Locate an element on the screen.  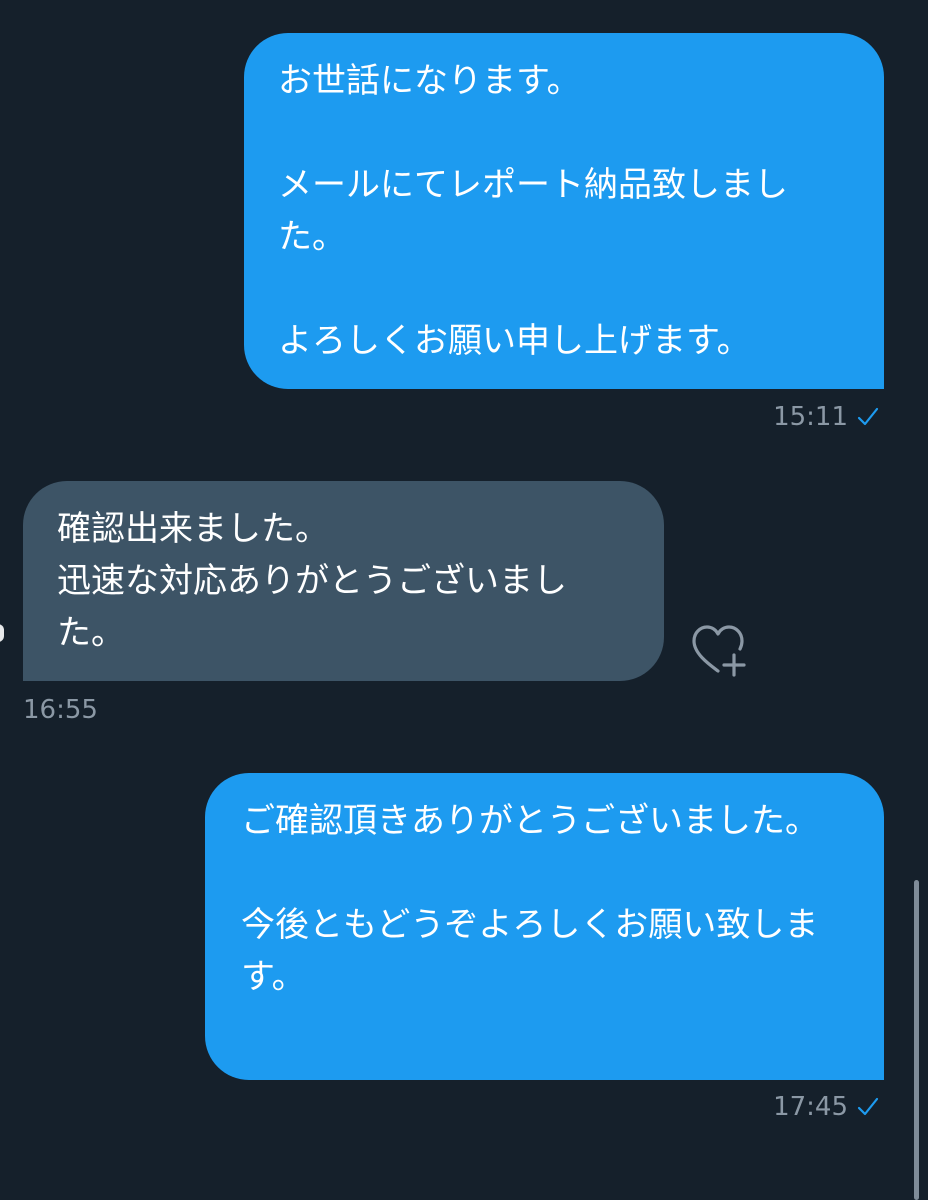
scrollbar is located at coordinates (916, 1040).